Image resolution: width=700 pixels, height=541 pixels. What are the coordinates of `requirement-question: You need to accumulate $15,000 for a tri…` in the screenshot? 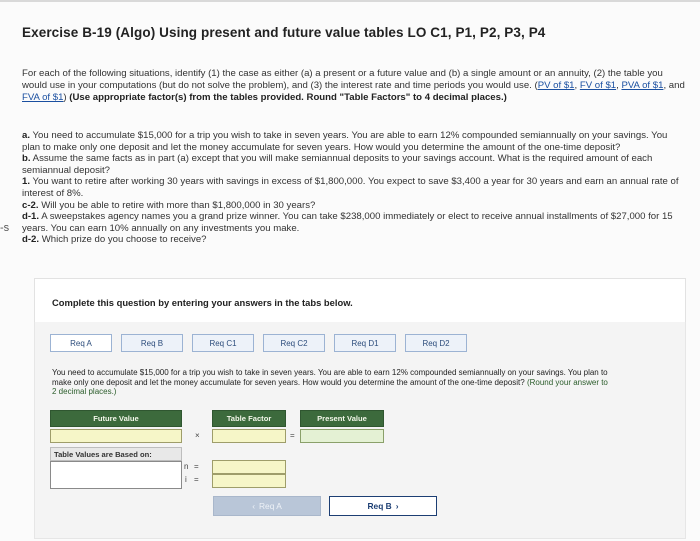 It's located at (332, 382).